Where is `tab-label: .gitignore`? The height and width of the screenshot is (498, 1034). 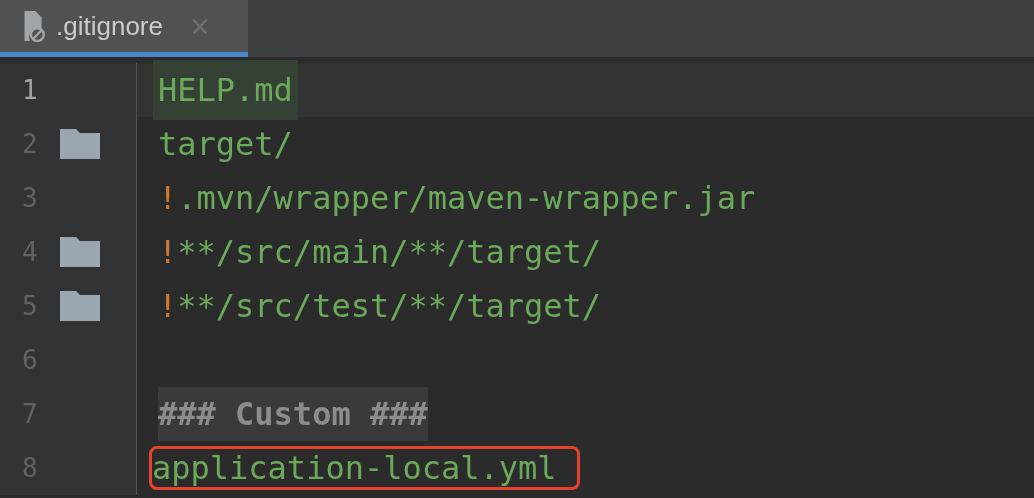 tab-label: .gitignore is located at coordinates (109, 26).